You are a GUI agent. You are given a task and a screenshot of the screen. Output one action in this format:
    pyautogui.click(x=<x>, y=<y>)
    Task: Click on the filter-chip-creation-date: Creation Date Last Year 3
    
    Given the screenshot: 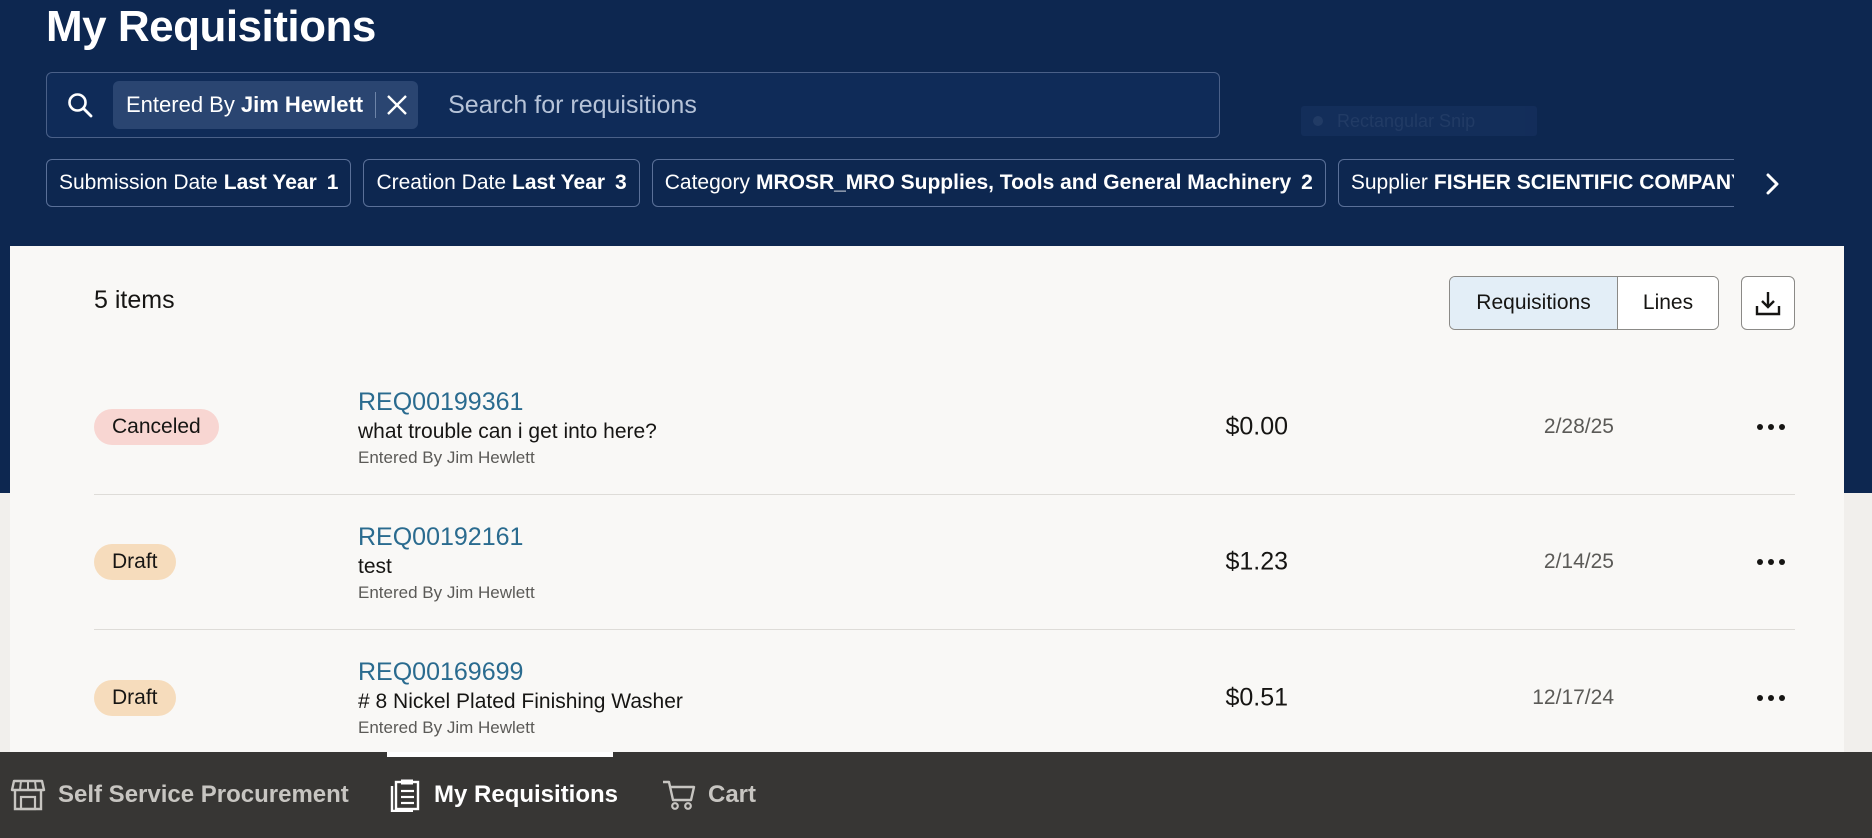 What is the action you would take?
    pyautogui.click(x=501, y=183)
    